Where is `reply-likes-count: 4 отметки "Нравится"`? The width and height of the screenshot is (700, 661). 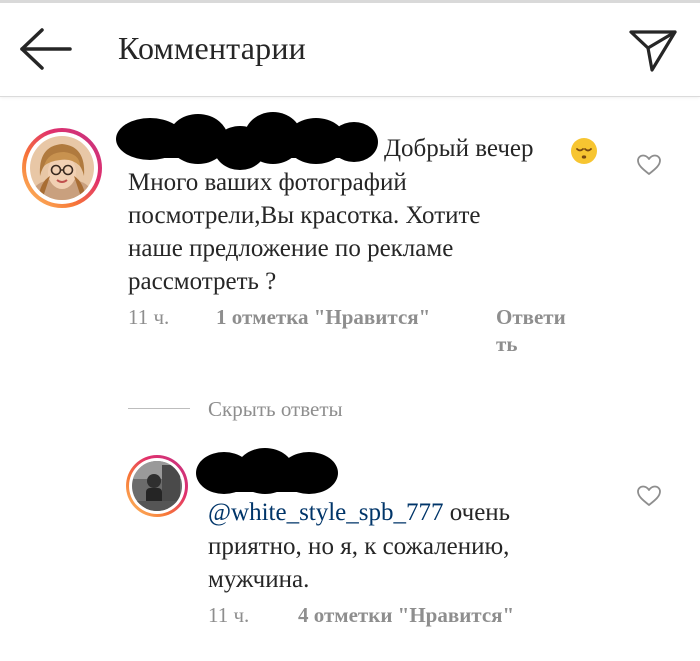 reply-likes-count: 4 отметки "Нравится" is located at coordinates (406, 615).